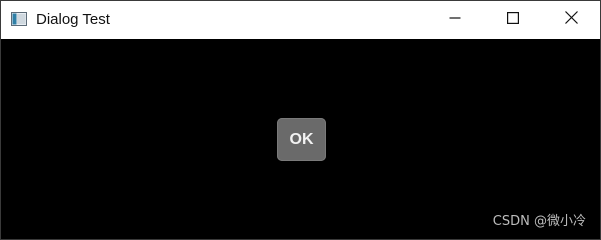 The image size is (601, 240). I want to click on close-button, so click(571, 20).